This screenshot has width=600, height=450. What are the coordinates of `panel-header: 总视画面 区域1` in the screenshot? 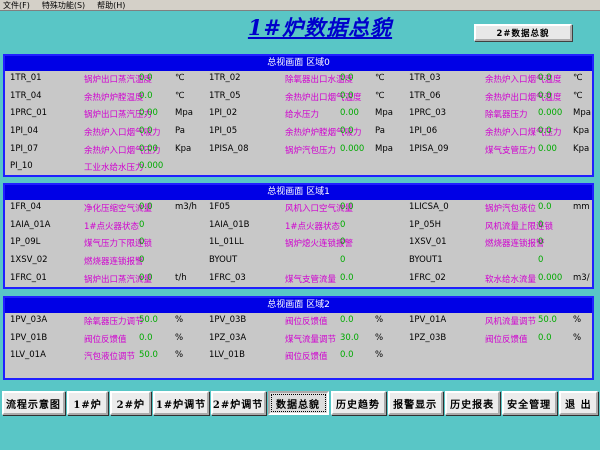 It's located at (298, 192).